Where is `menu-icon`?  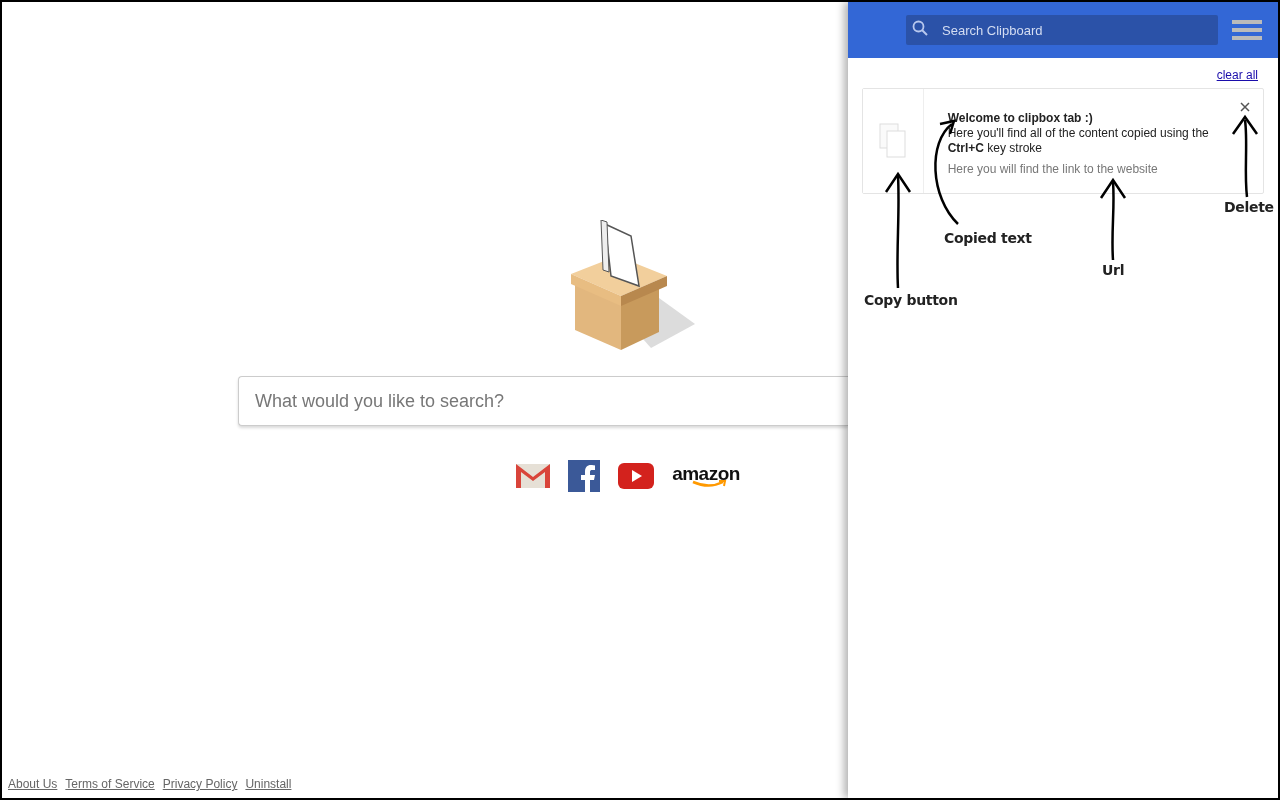
menu-icon is located at coordinates (1247, 30).